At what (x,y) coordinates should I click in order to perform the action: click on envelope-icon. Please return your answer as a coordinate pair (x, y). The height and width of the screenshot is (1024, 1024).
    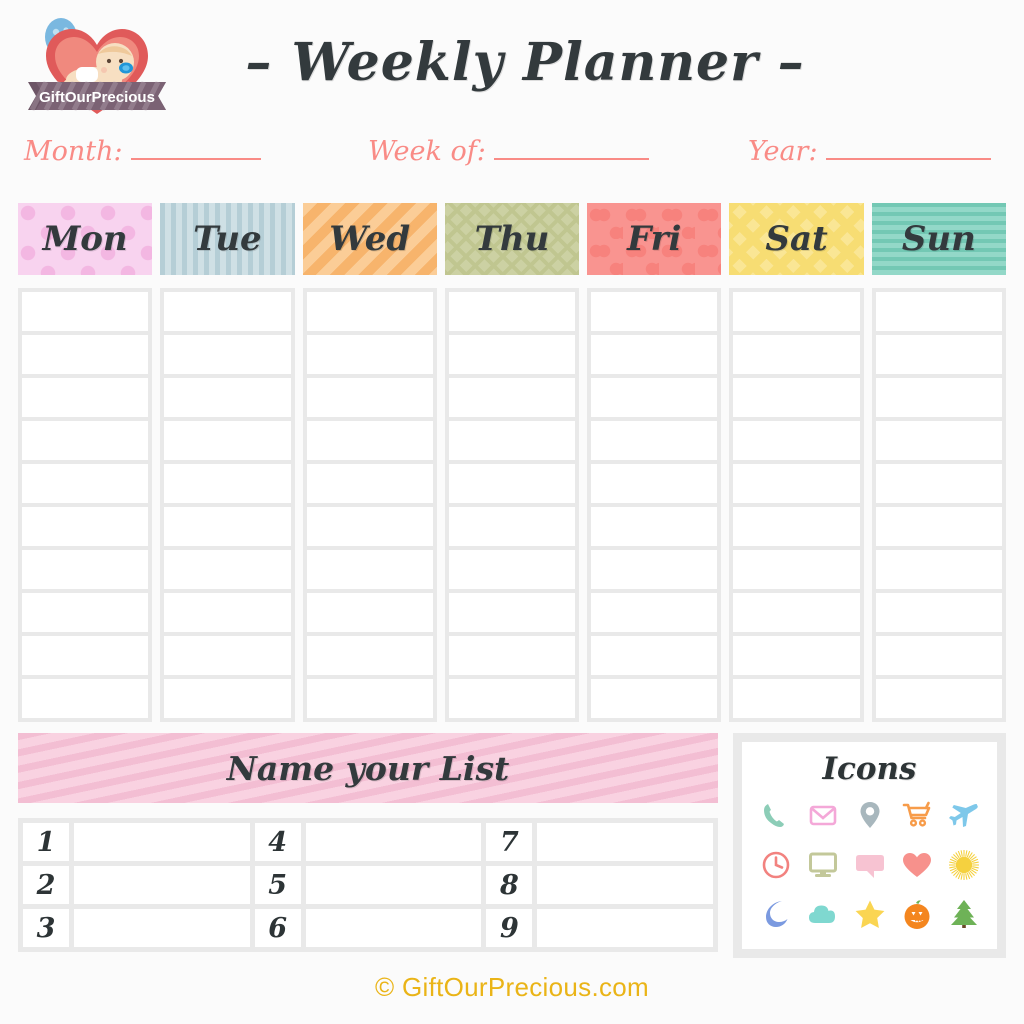
    Looking at the image, I should click on (823, 815).